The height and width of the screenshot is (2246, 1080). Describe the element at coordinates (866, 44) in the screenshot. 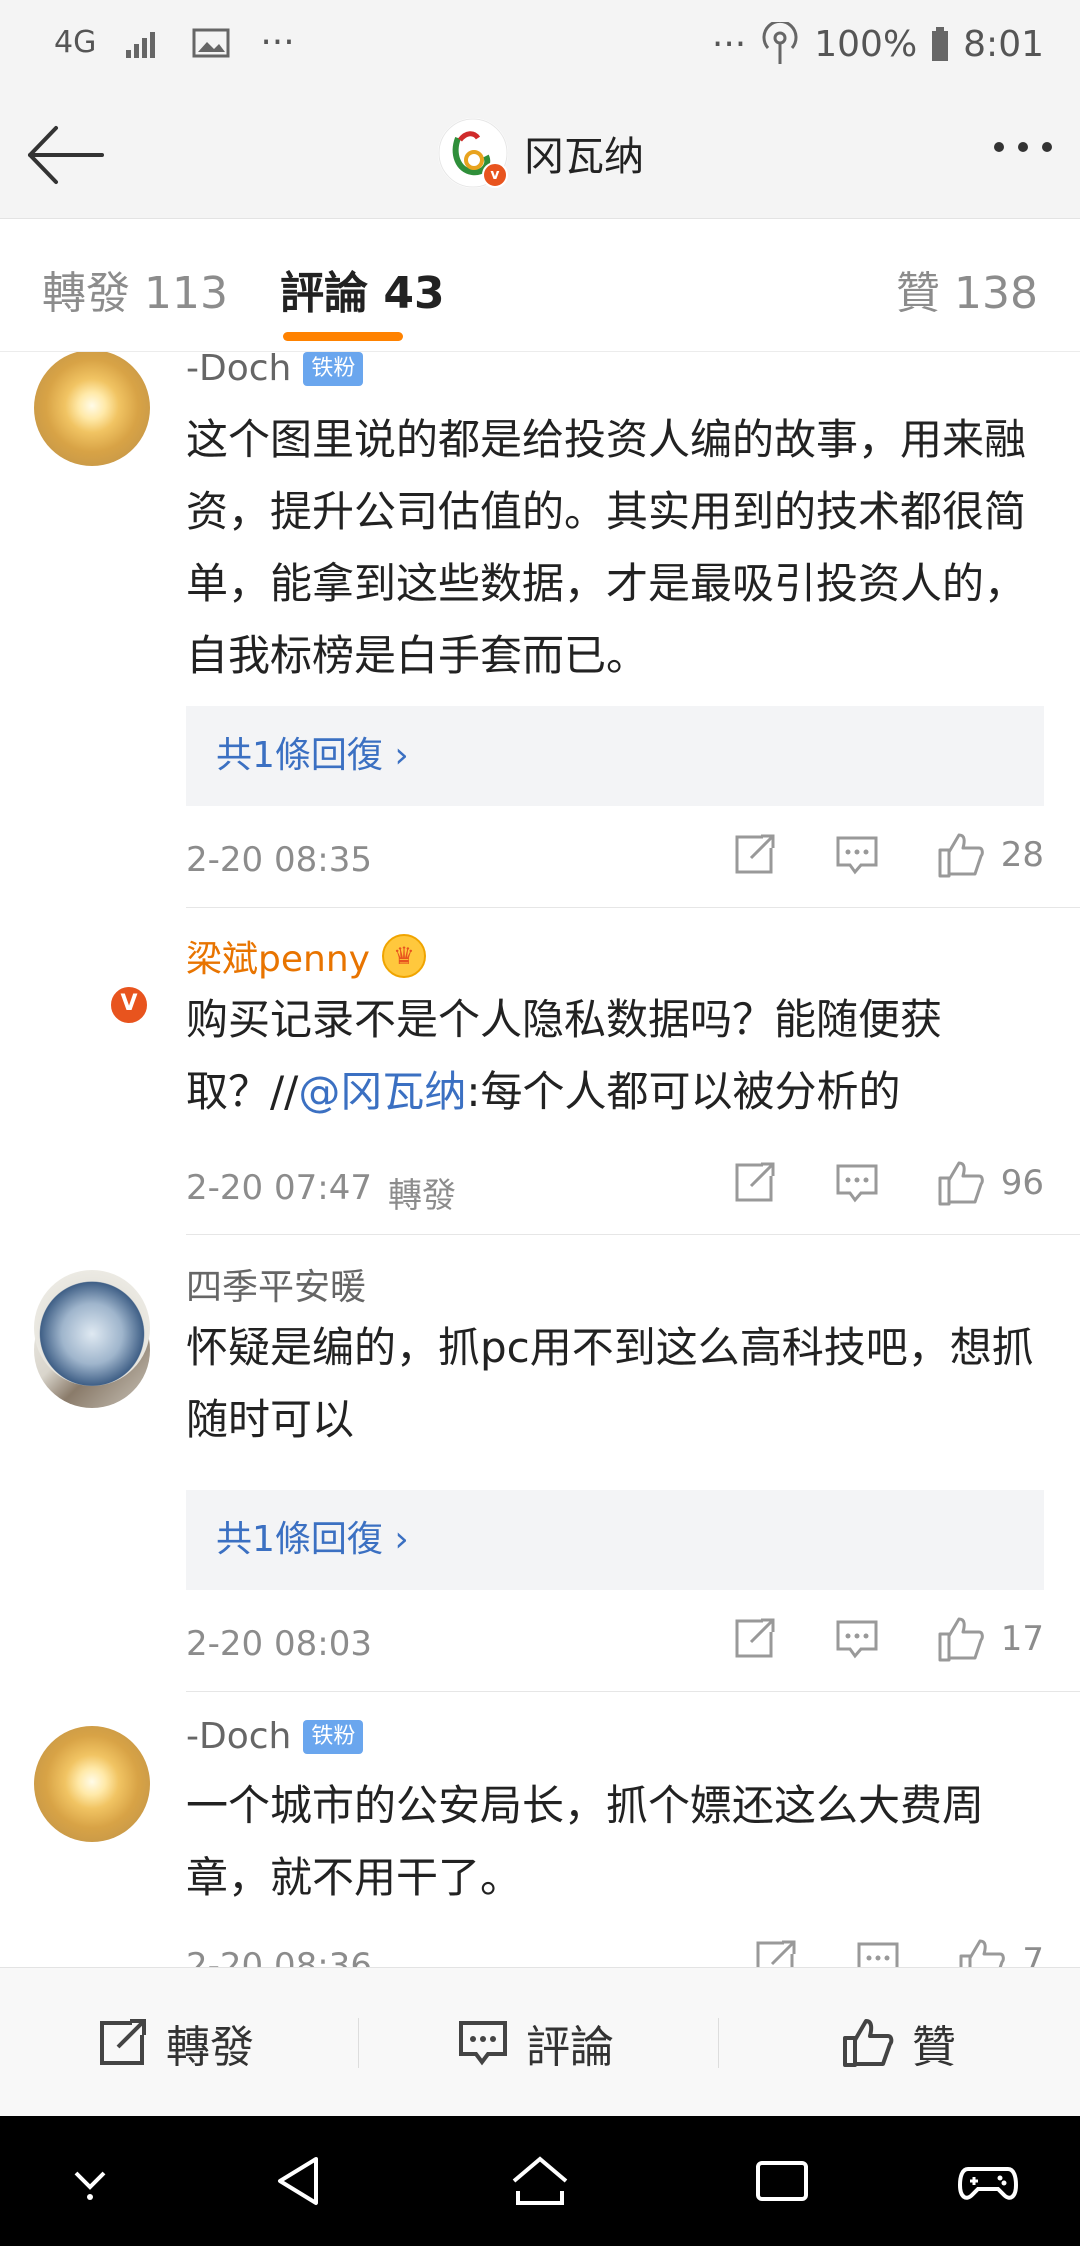

I see `battery-level: 100%` at that location.